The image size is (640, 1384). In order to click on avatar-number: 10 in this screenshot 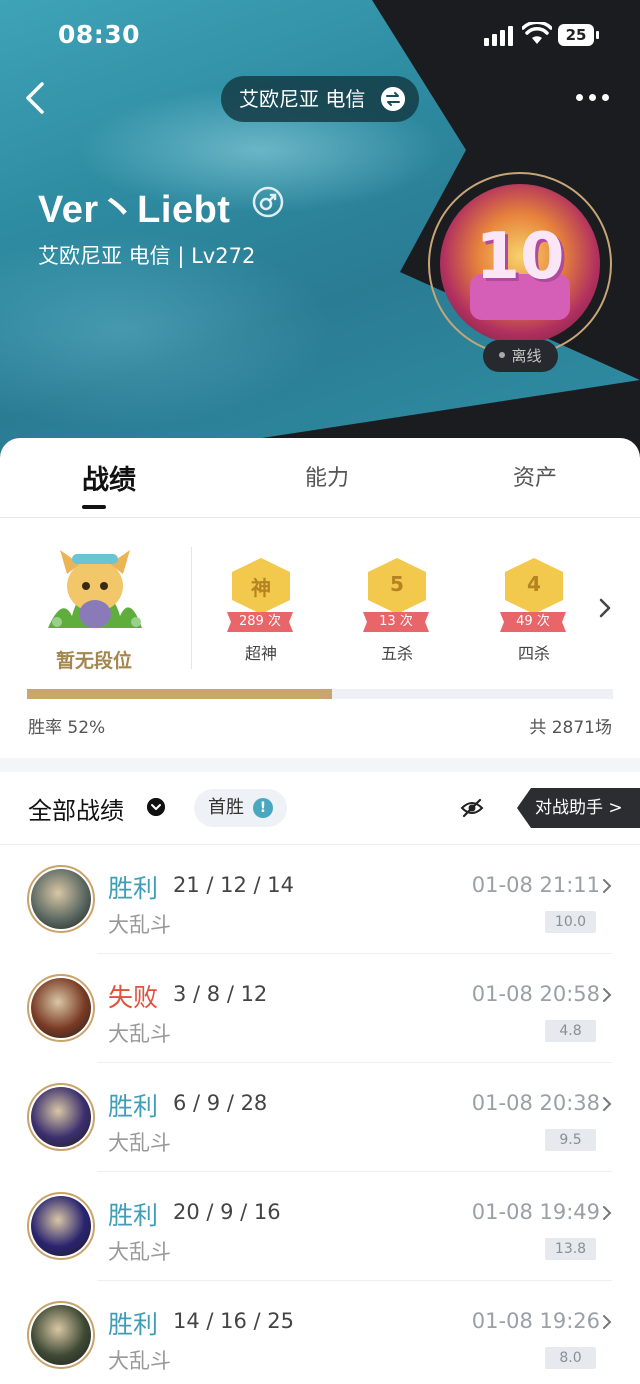, I will do `click(520, 257)`.